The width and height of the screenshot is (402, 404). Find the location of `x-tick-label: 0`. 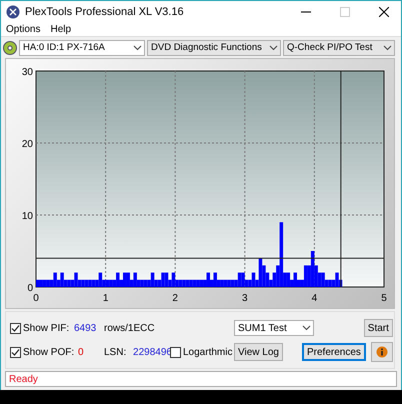

x-tick-label: 0 is located at coordinates (36, 297).